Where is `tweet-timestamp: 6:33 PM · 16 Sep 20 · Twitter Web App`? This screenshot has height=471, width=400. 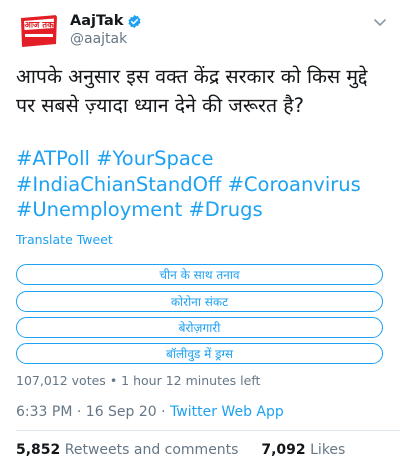
tweet-timestamp: 6:33 PM · 16 Sep 20 · Twitter Web App is located at coordinates (150, 412).